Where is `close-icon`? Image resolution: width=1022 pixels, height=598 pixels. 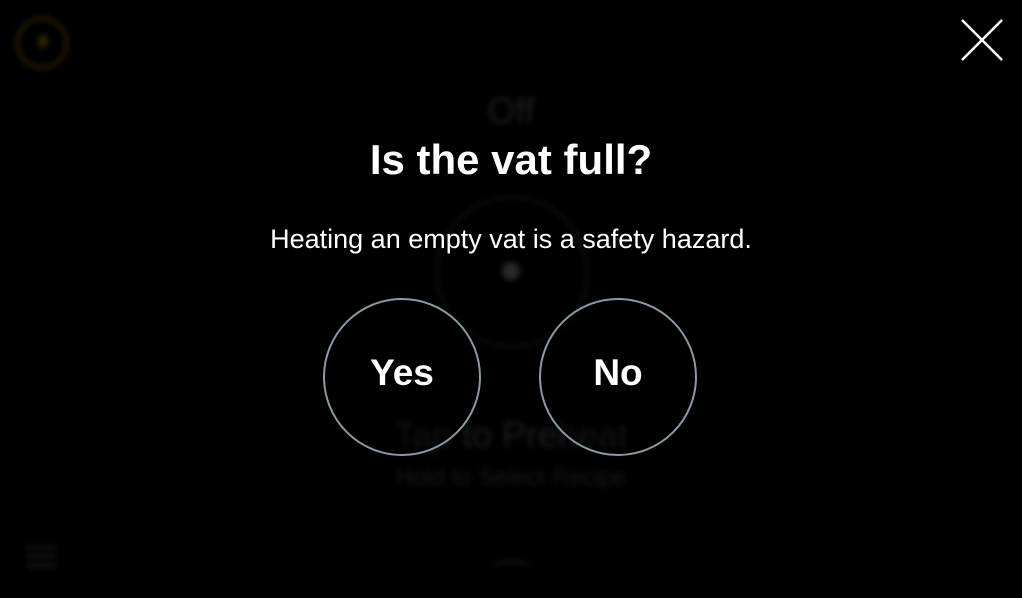 close-icon is located at coordinates (982, 40).